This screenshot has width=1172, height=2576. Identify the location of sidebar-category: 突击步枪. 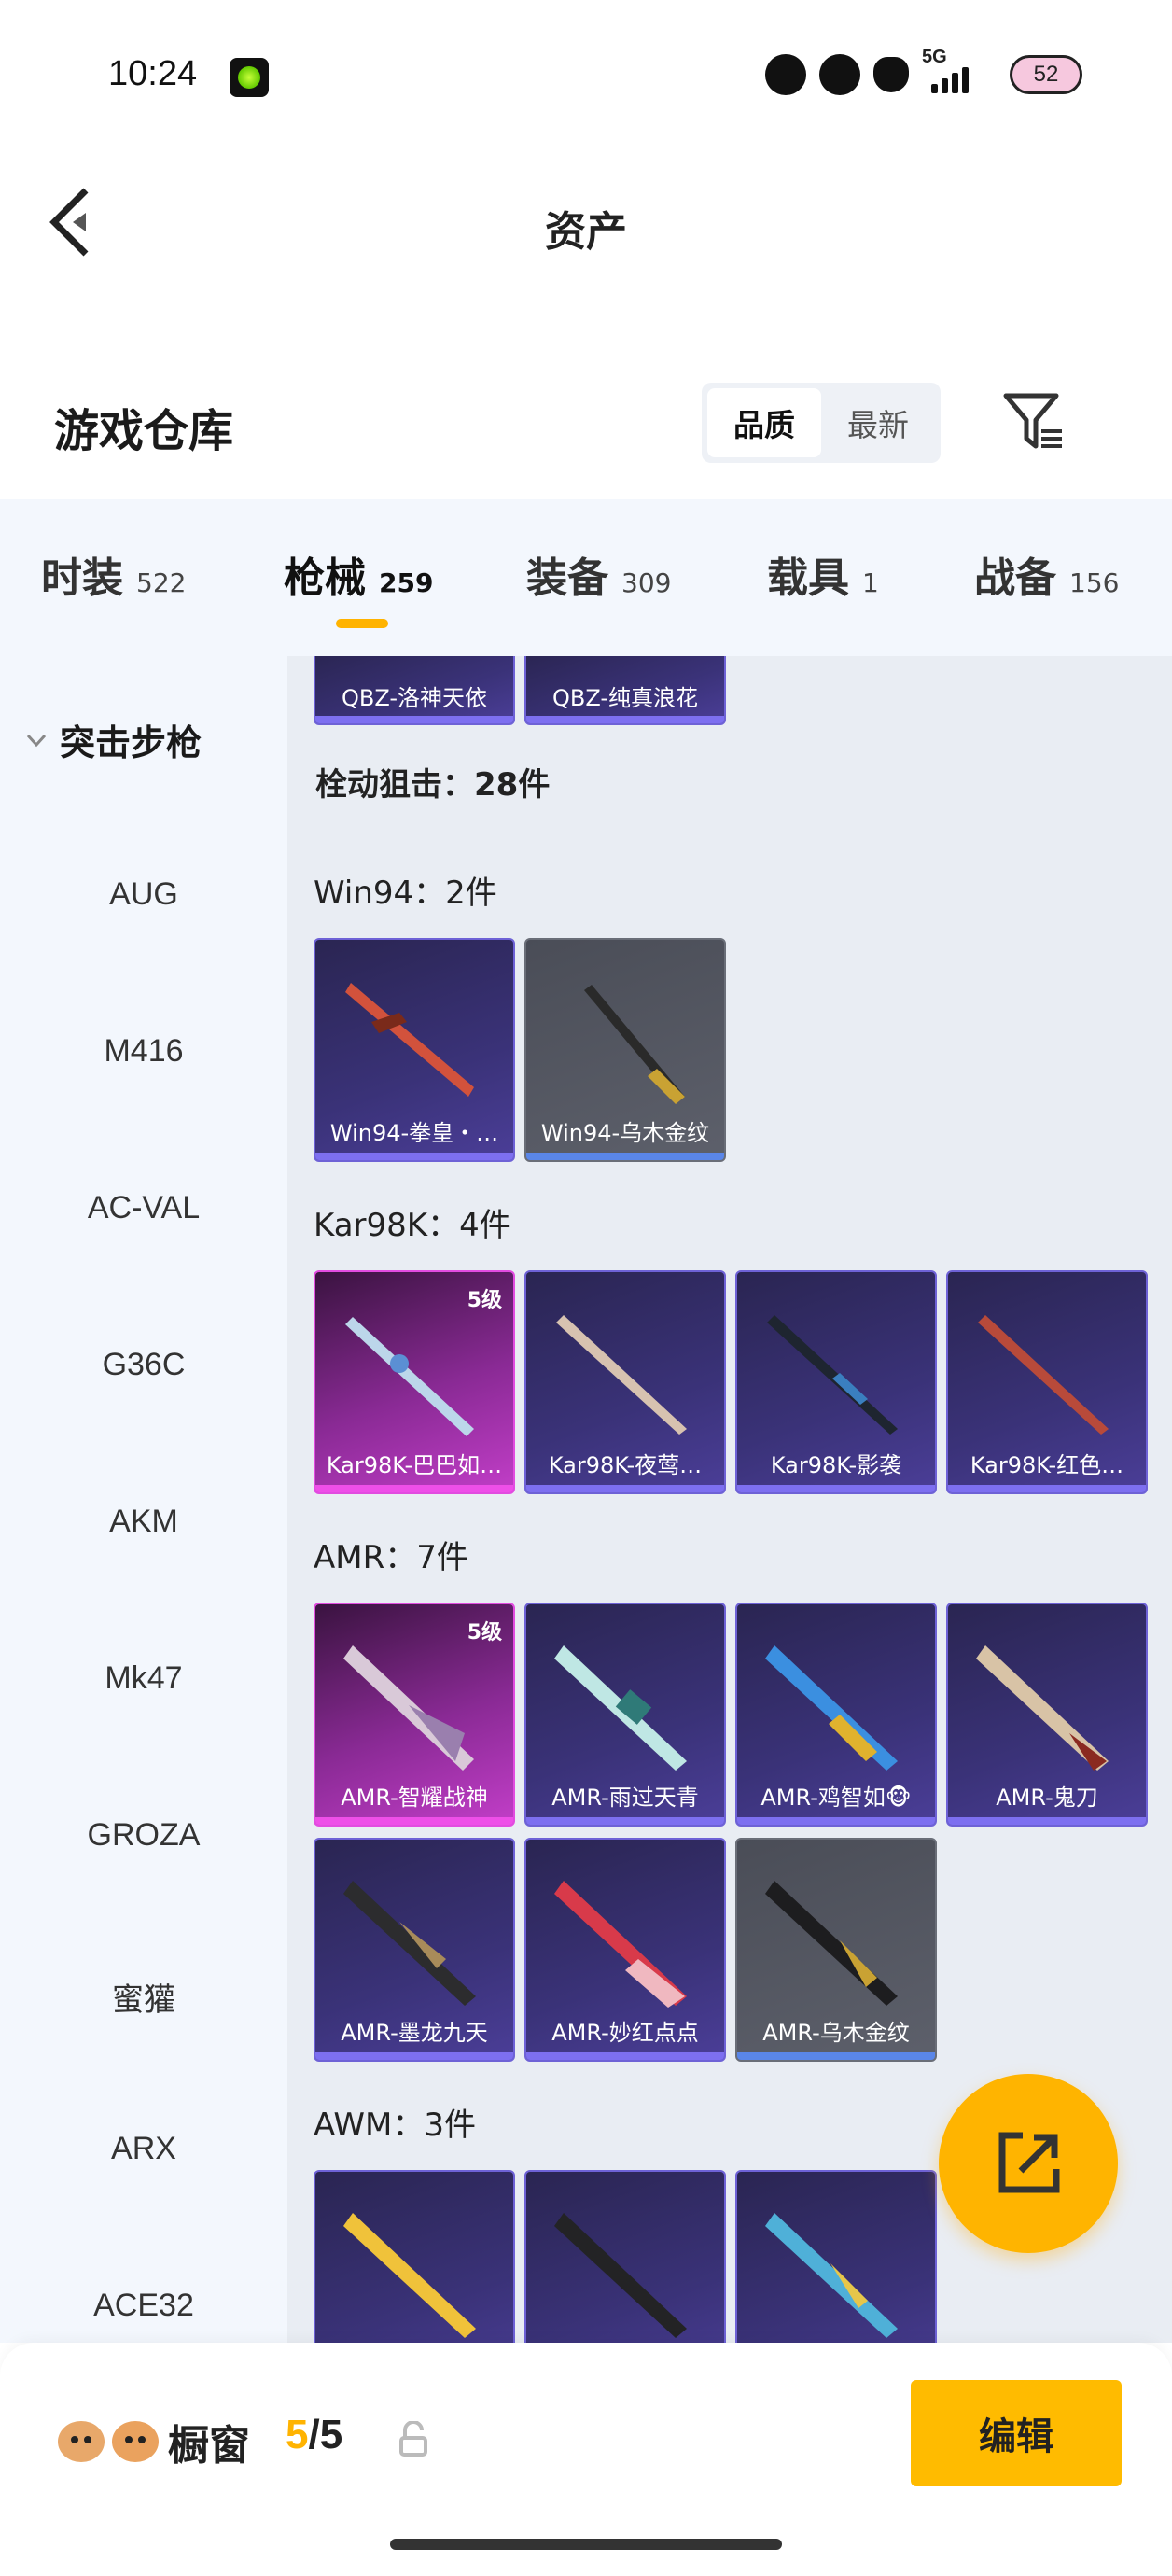
(113, 739).